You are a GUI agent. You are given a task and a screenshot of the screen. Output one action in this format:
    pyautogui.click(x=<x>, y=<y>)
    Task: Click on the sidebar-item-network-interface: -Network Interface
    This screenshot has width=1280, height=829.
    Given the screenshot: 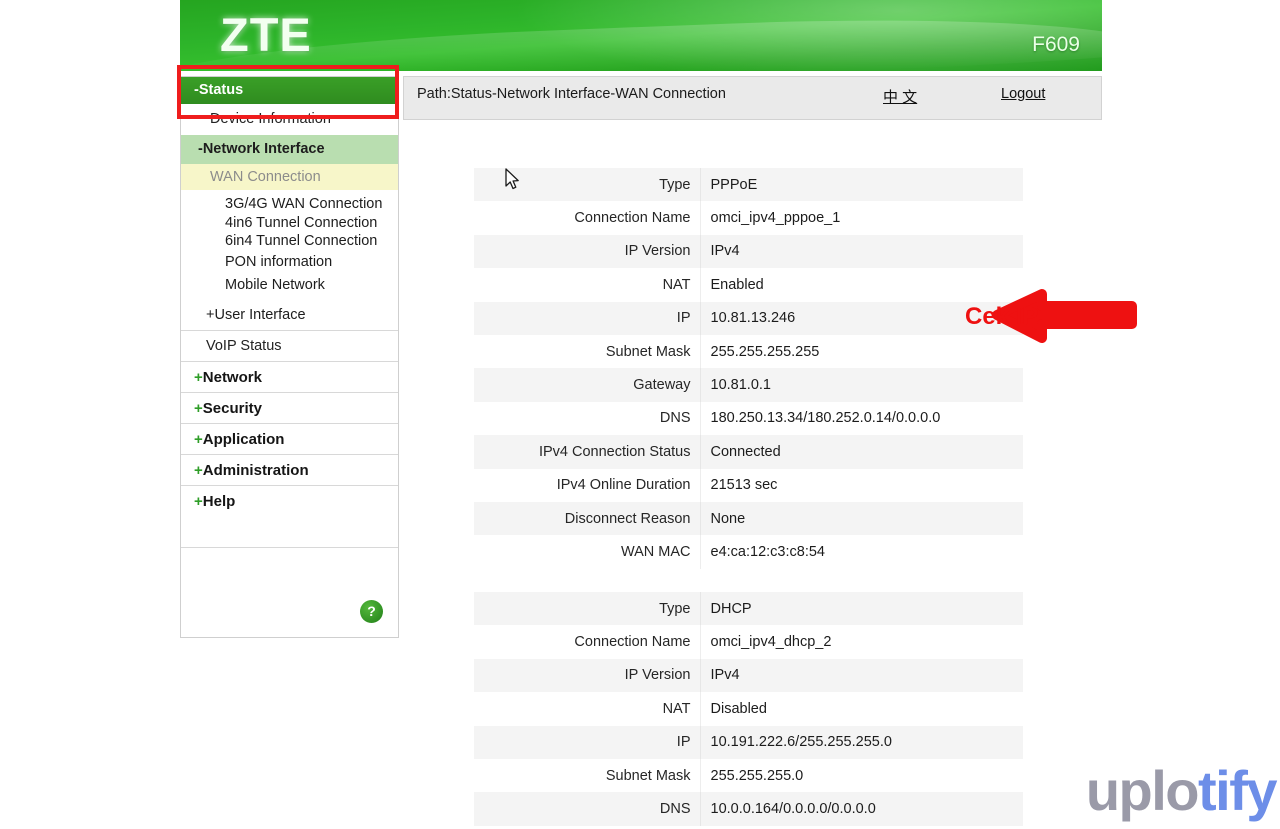 What is the action you would take?
    pyautogui.click(x=289, y=149)
    